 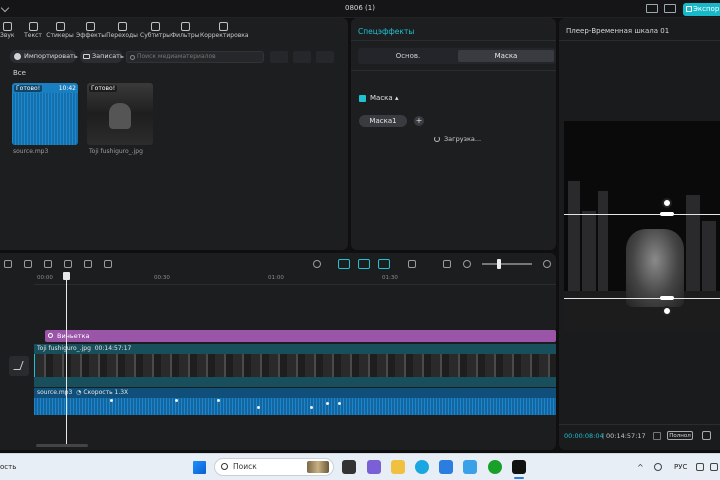 I want to click on delete-icon, so click(x=108, y=264).